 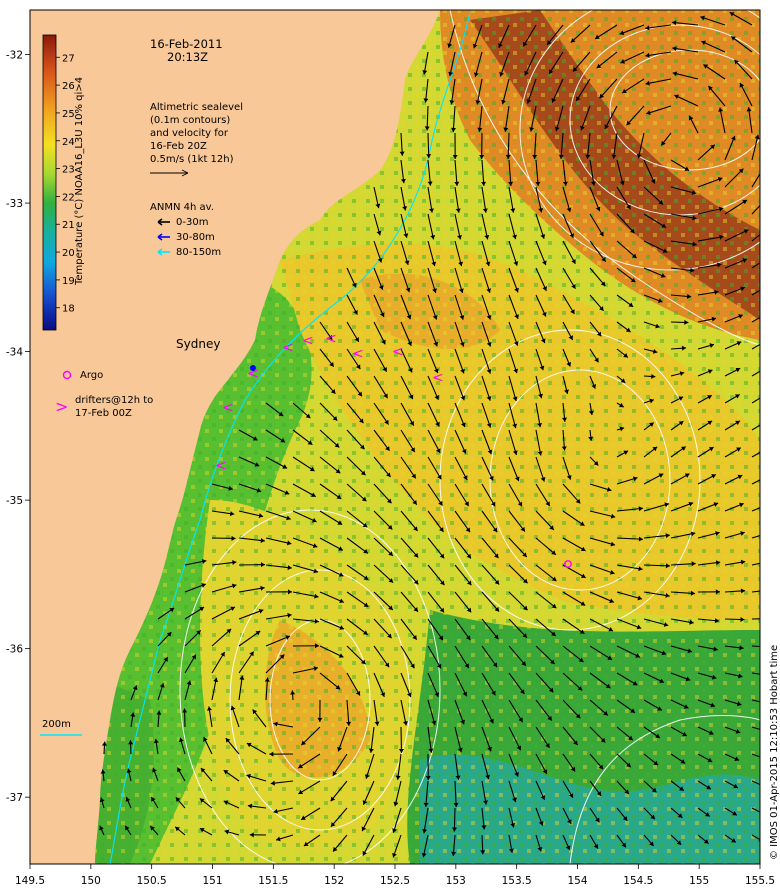 I want to click on isobath-legend-label: 200m, so click(x=56, y=724).